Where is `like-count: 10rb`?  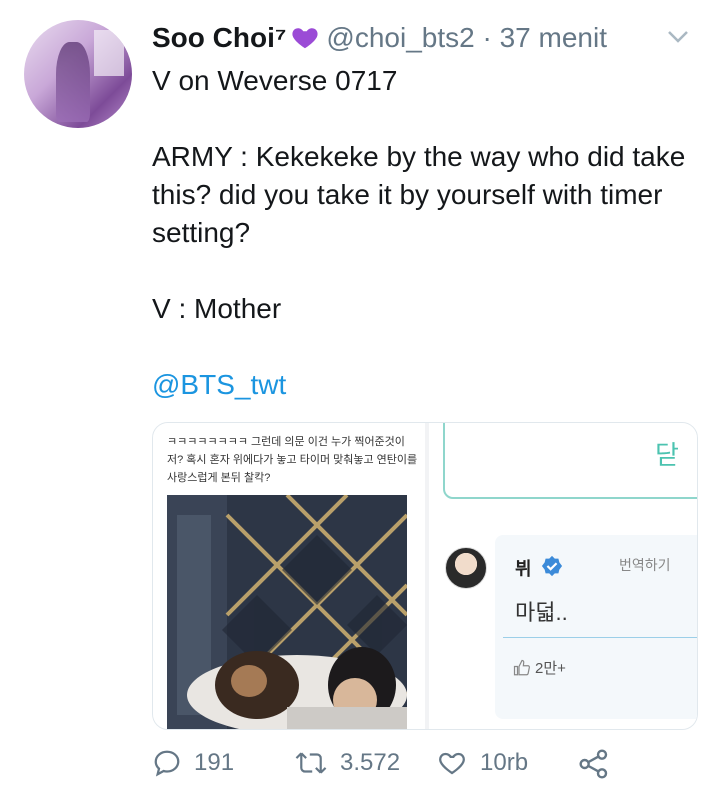 like-count: 10rb is located at coordinates (504, 762).